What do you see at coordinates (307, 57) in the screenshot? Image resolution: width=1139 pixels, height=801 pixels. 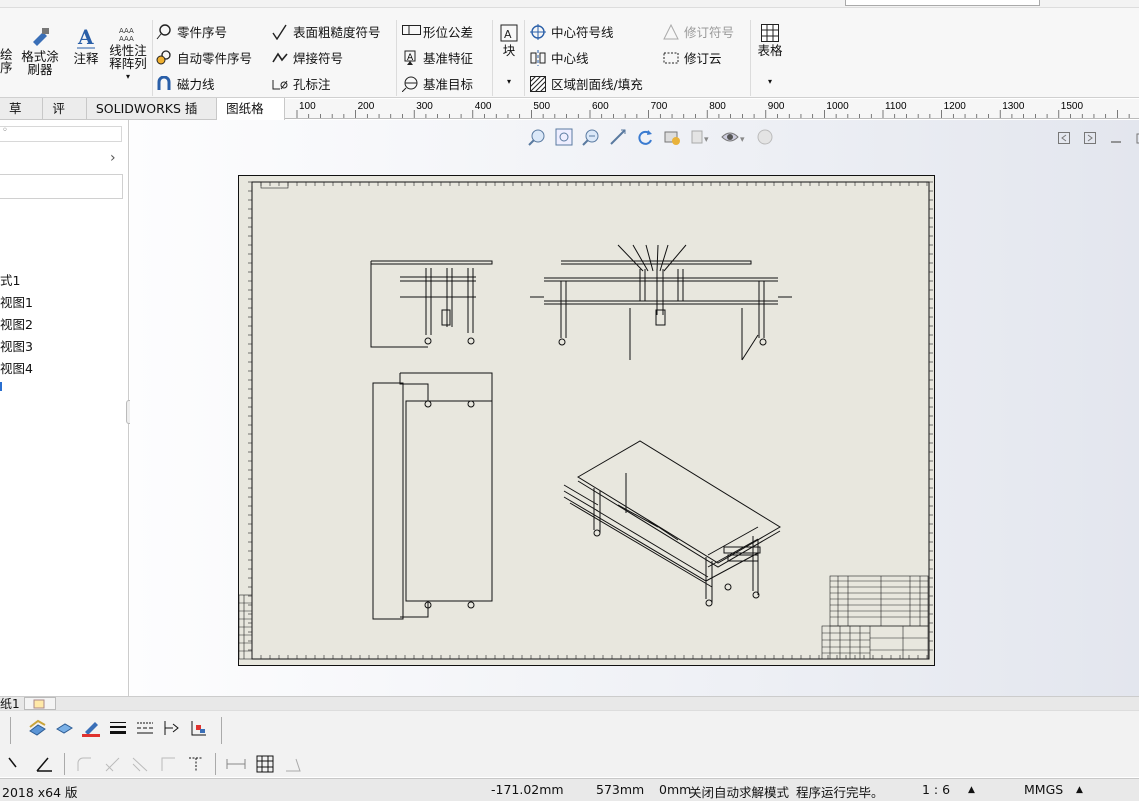 I see `weld-symbol-button: 焊接符号` at bounding box center [307, 57].